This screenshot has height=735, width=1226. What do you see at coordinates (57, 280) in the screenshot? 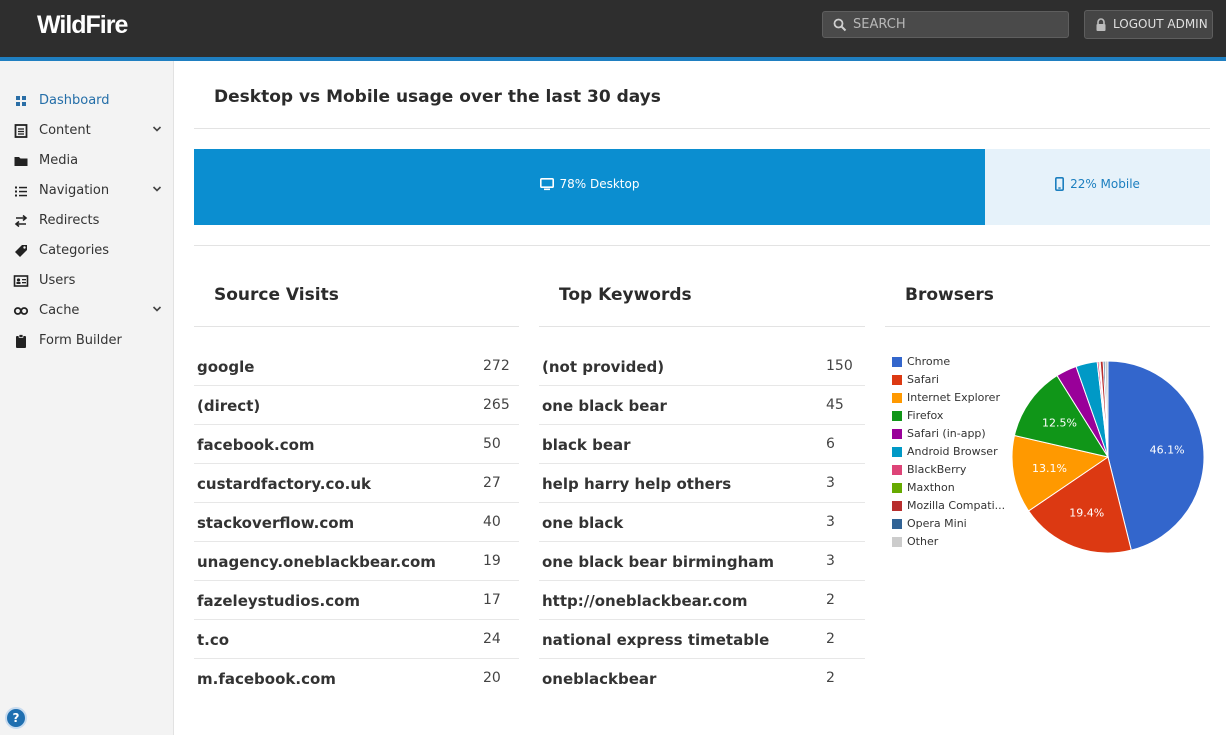
I see `sidebar-item-label: Users` at bounding box center [57, 280].